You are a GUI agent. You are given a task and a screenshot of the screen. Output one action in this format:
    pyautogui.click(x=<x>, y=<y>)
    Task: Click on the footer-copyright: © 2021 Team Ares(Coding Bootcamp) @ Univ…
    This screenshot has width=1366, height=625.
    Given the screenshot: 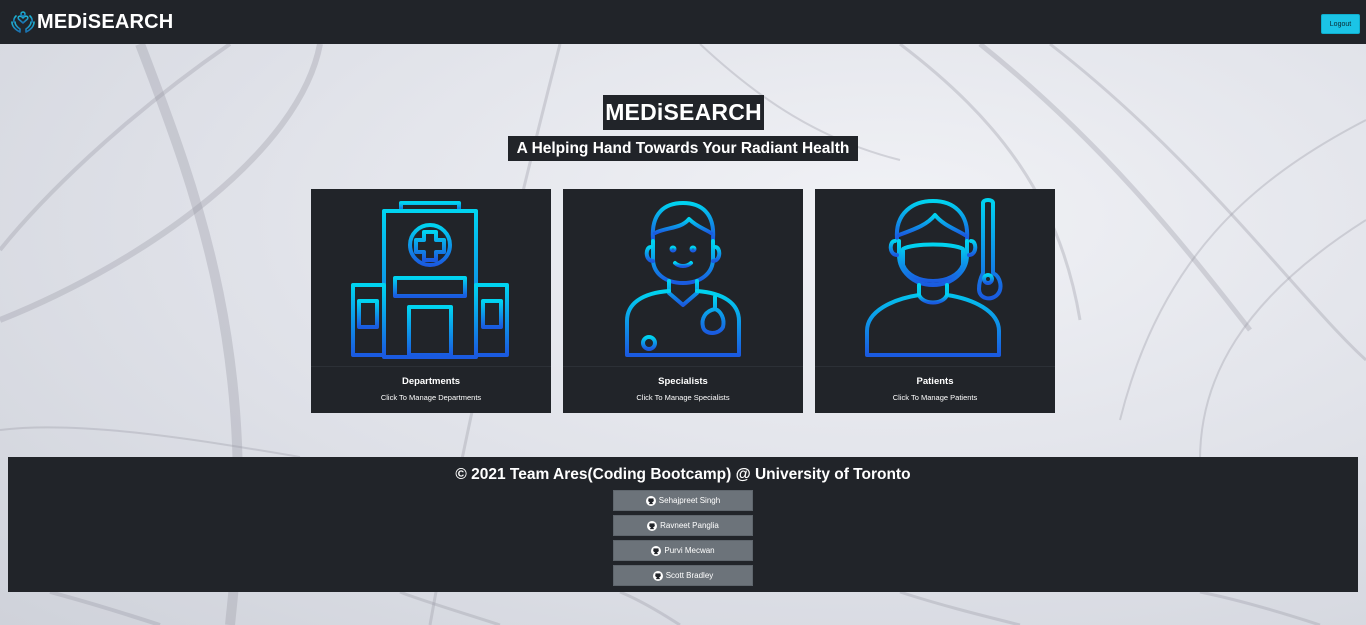 What is the action you would take?
    pyautogui.click(x=683, y=474)
    